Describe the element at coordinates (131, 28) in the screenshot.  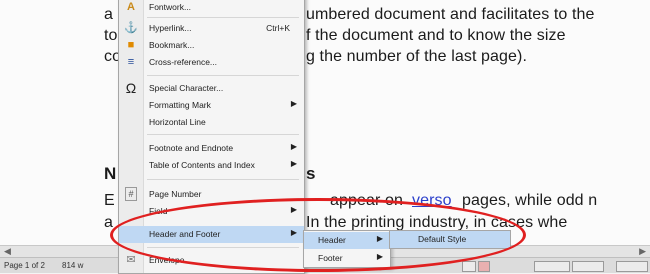
I see `hyperlink-icon: ⚓` at that location.